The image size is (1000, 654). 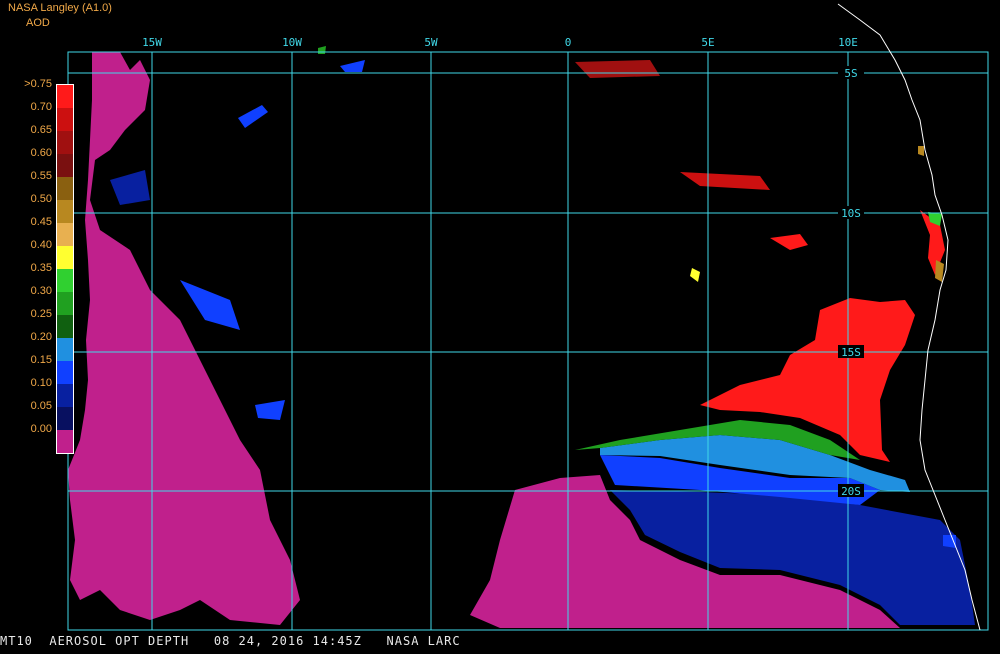 What do you see at coordinates (41, 176) in the screenshot?
I see `legend-label: 0.55` at bounding box center [41, 176].